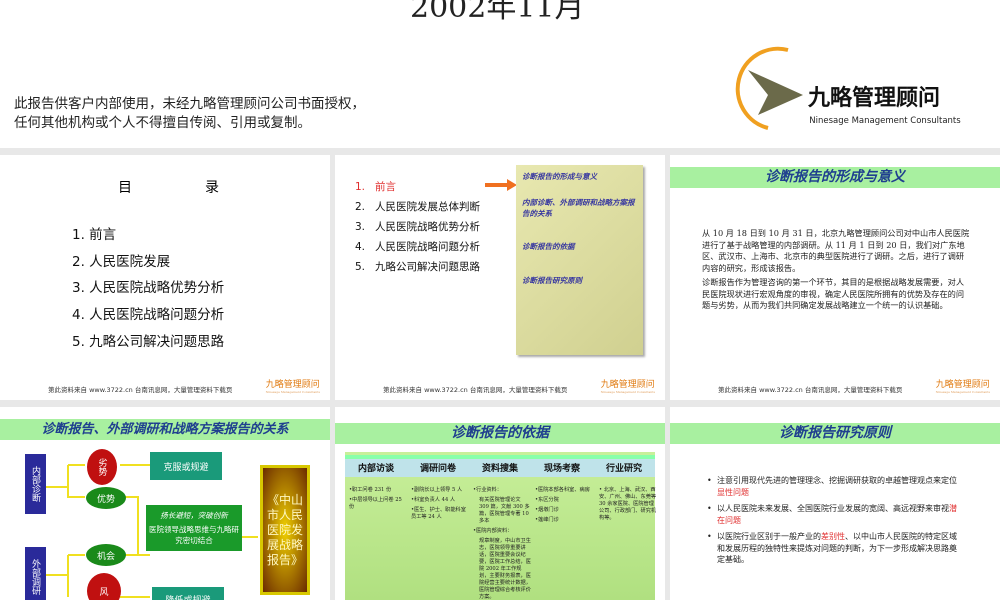  Describe the element at coordinates (106, 555) in the screenshot. I see `opportunity-node: 机会` at that location.